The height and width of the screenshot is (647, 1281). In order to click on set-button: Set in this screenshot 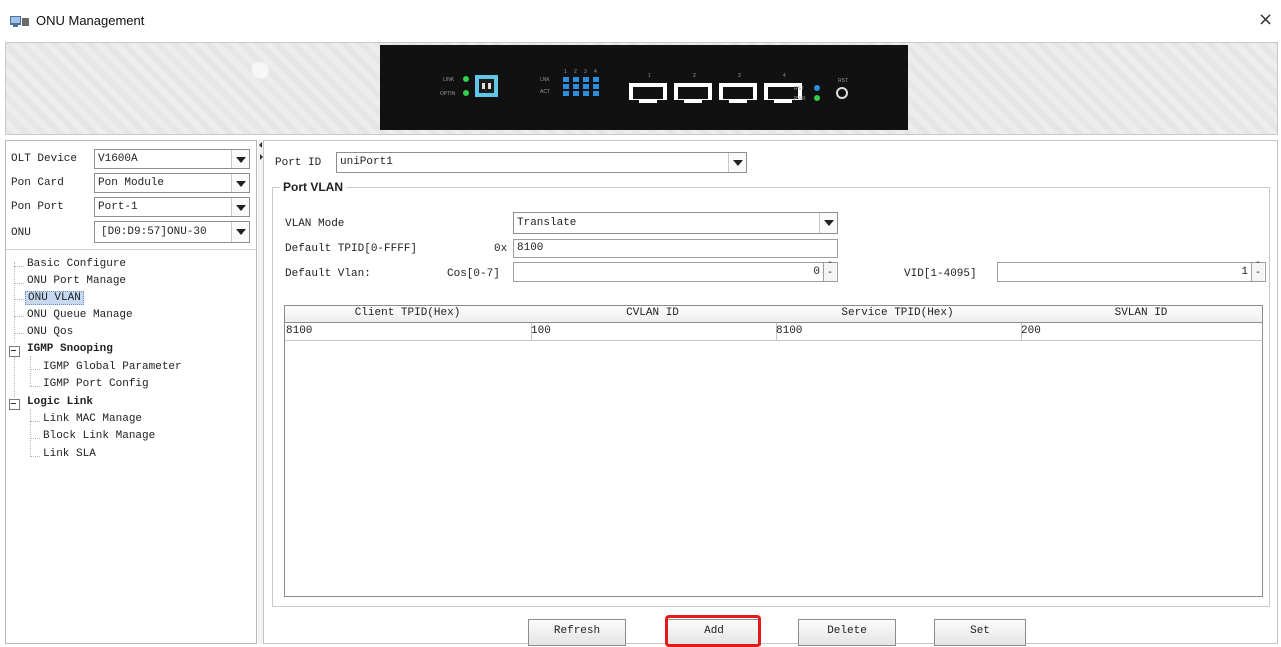, I will do `click(980, 632)`.